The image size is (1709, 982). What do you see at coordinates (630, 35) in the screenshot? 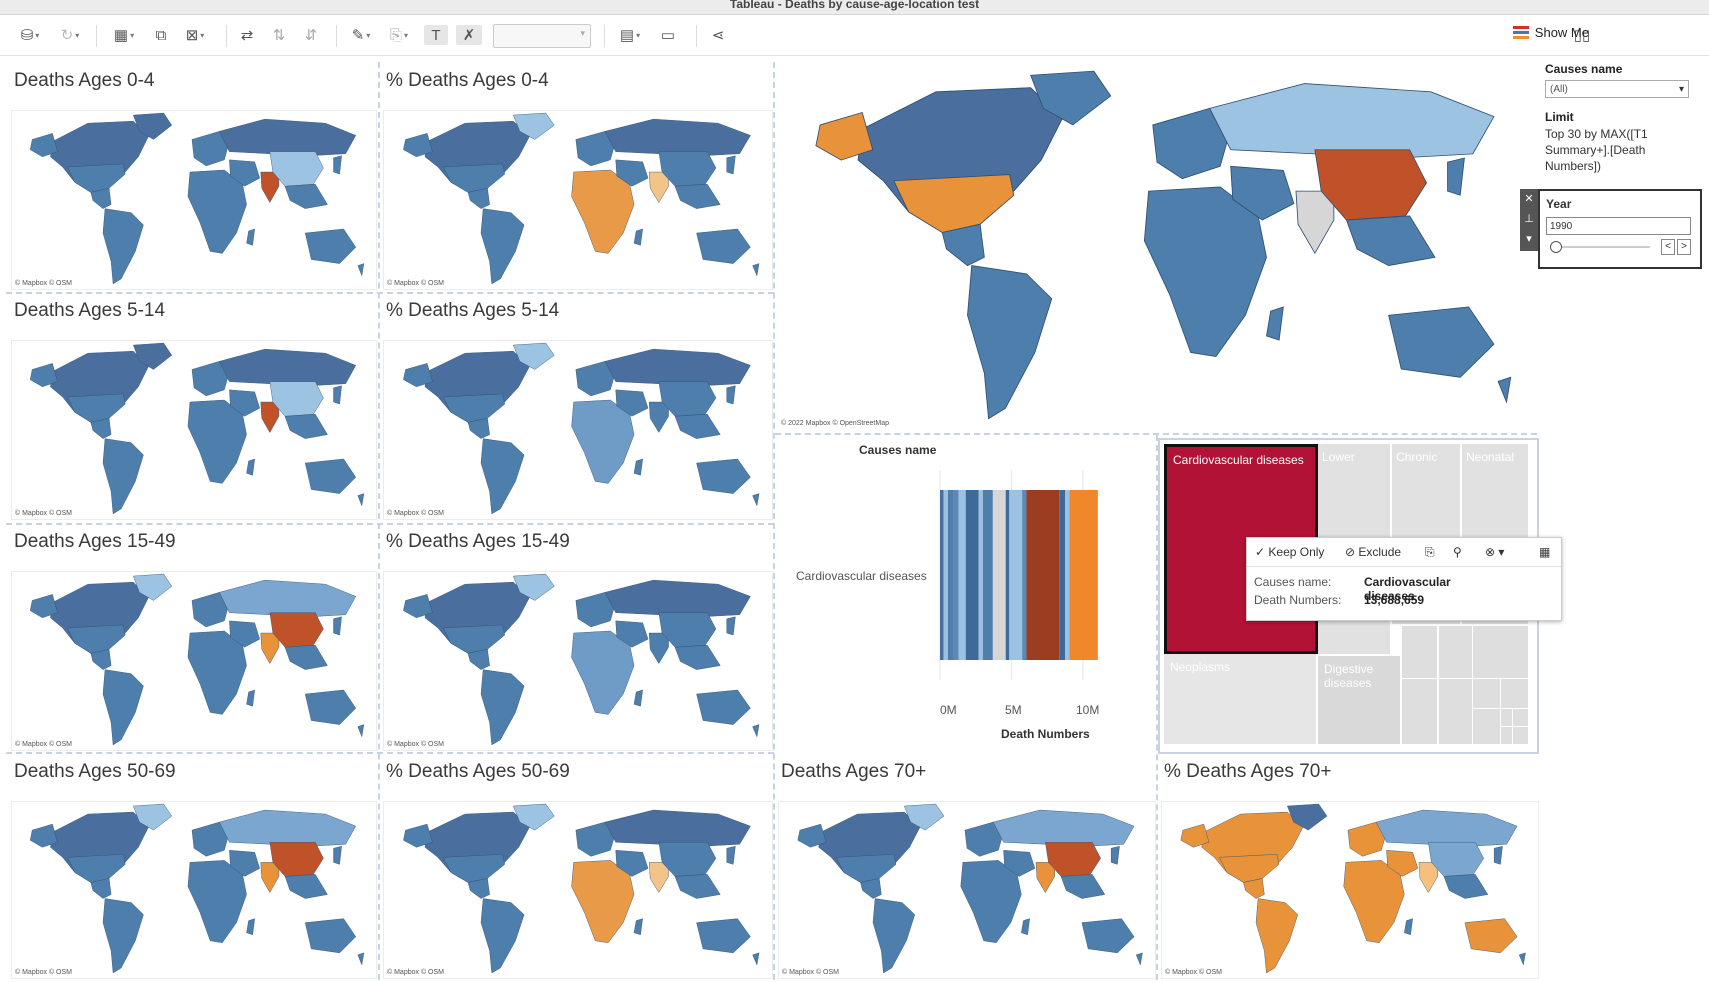
I see `show-cards-icon: ▤ ▾` at bounding box center [630, 35].